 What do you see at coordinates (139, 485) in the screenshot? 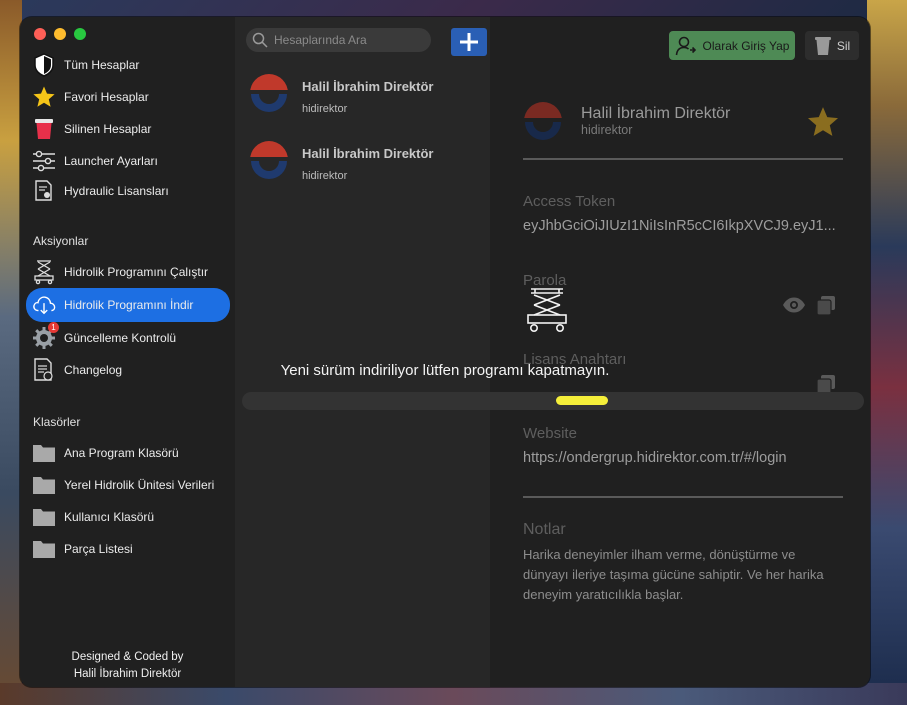
I see `sidebar-item-label: Yerel Hidrolik Ünitesi Verileri` at bounding box center [139, 485].